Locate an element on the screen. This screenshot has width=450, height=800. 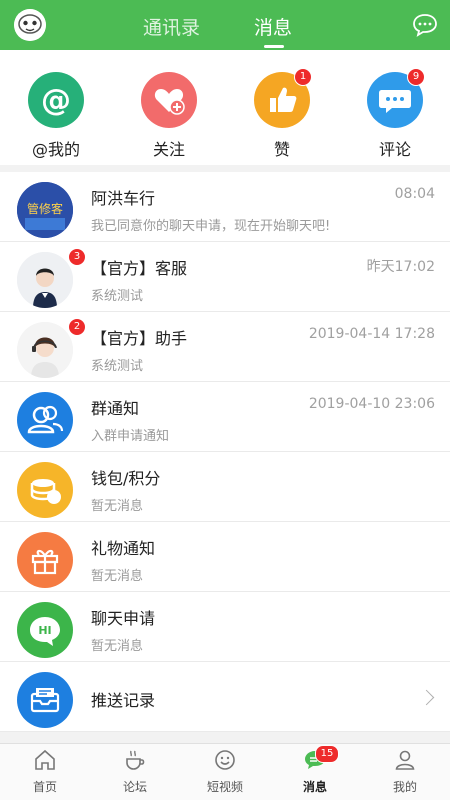
row-title: 阿洪车行 is located at coordinates (123, 198).